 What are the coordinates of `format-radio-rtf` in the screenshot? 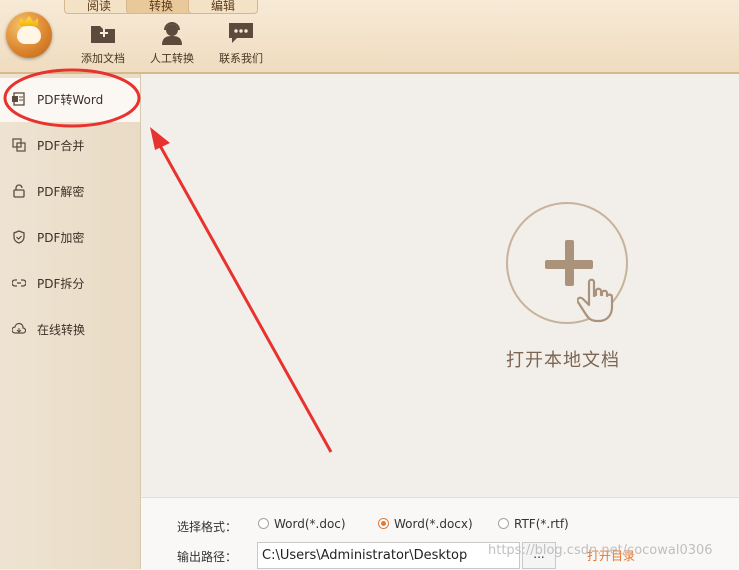 It's located at (503, 523).